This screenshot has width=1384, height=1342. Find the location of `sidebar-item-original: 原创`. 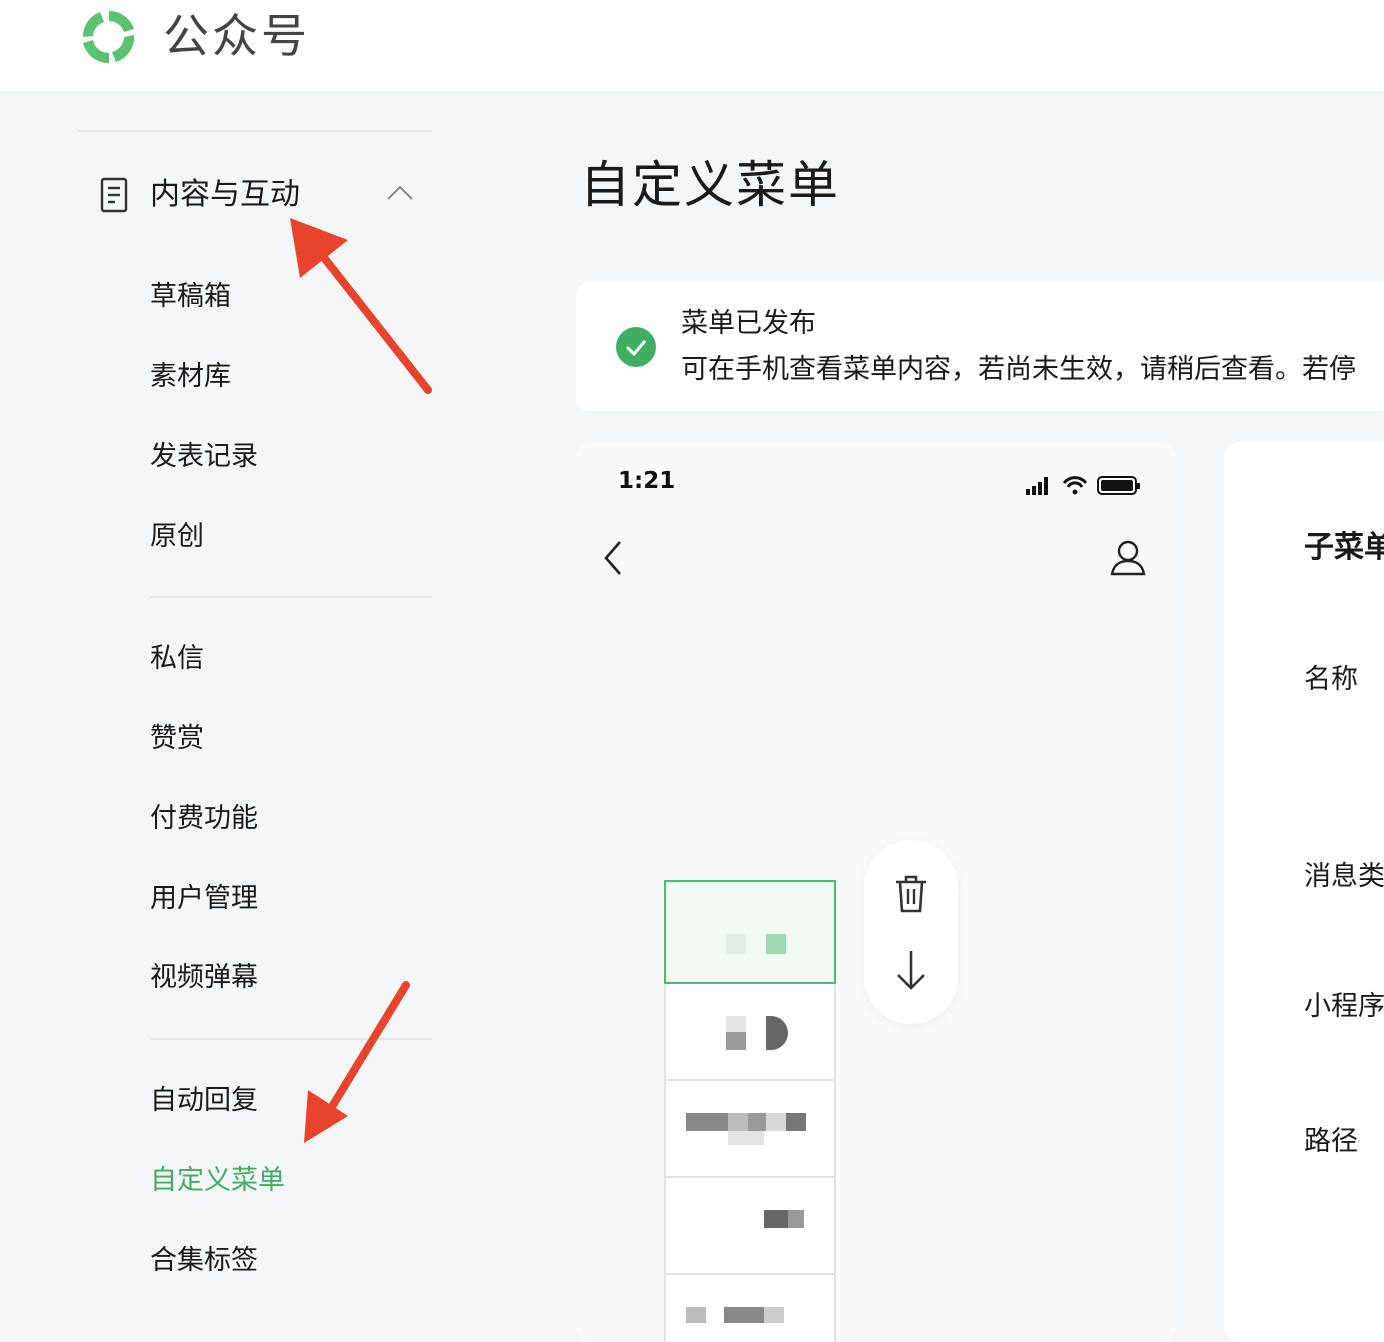

sidebar-item-original: 原创 is located at coordinates (177, 537).